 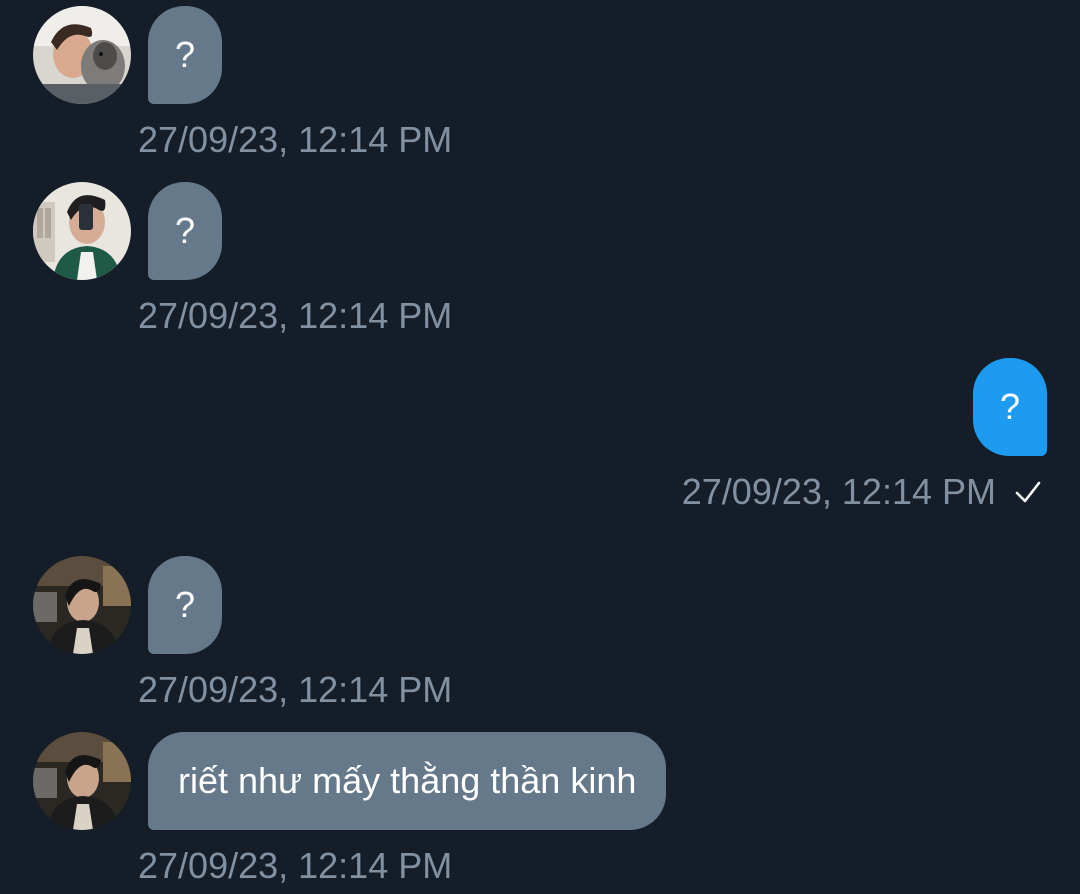 I want to click on avatar-mirror-selfie, so click(x=82, y=231).